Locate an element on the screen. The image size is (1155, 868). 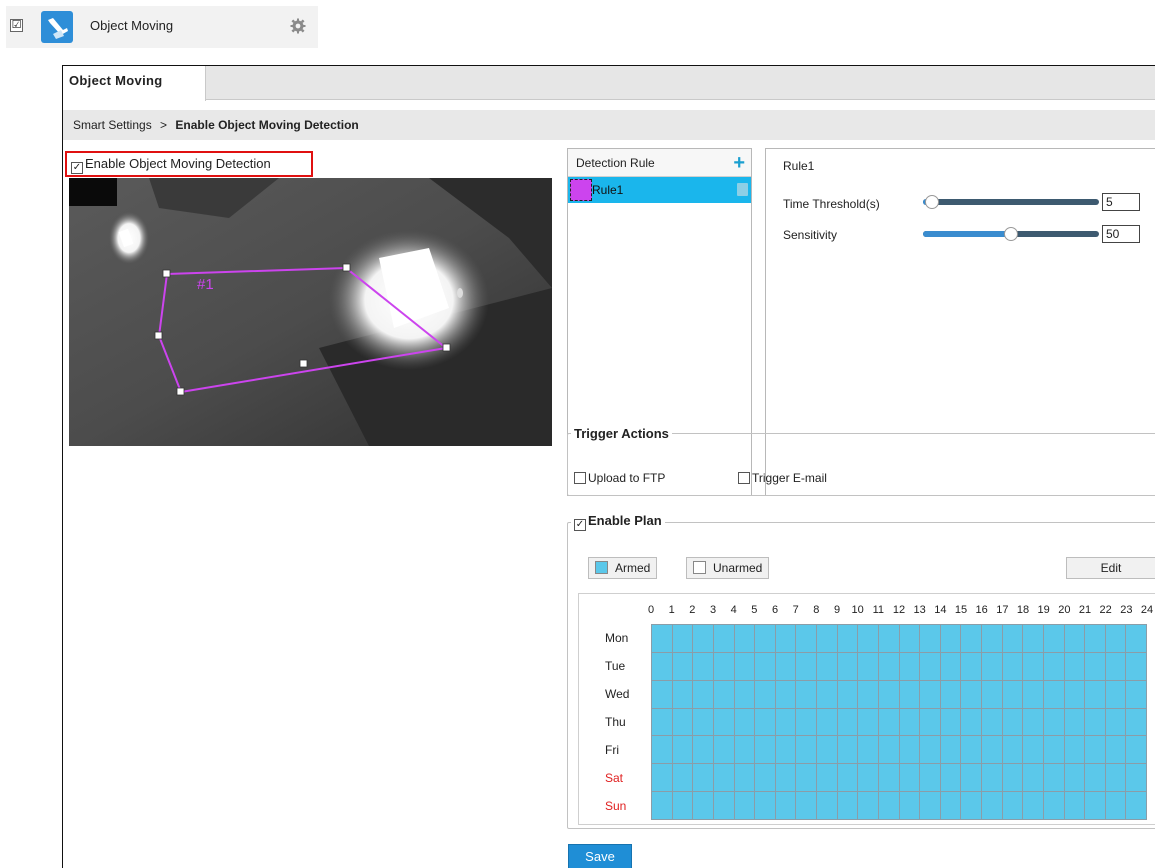
video-preview: #1 is located at coordinates (310, 312).